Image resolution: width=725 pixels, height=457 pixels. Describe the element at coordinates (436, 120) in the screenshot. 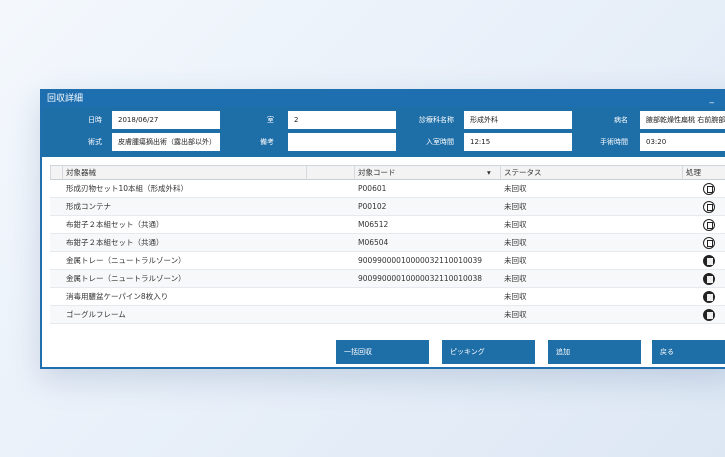

I see `dept-label: 診療科名称` at that location.